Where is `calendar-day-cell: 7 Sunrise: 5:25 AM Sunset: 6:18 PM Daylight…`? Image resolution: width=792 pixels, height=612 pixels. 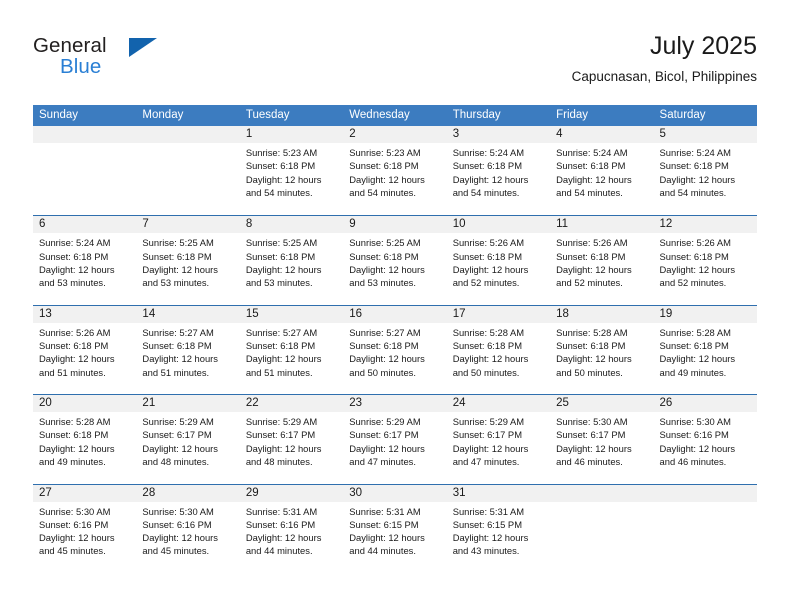 calendar-day-cell: 7 Sunrise: 5:25 AM Sunset: 6:18 PM Daylight… is located at coordinates (188, 260).